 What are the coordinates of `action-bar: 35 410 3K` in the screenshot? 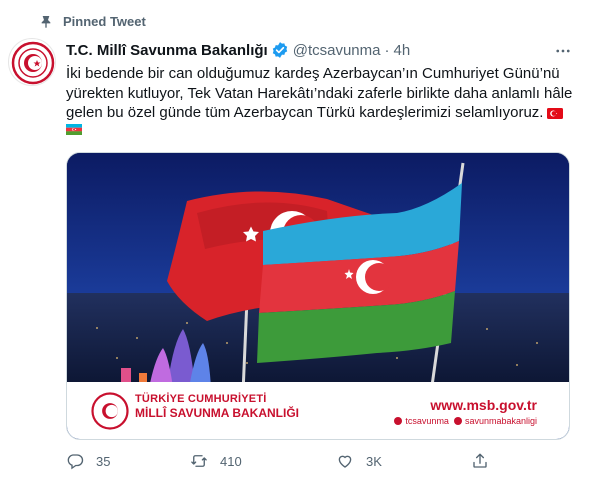 It's located at (290, 461).